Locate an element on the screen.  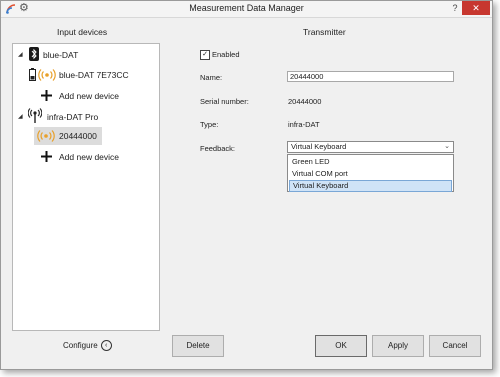
tree-item-20444000: 20444000 is located at coordinates (78, 136).